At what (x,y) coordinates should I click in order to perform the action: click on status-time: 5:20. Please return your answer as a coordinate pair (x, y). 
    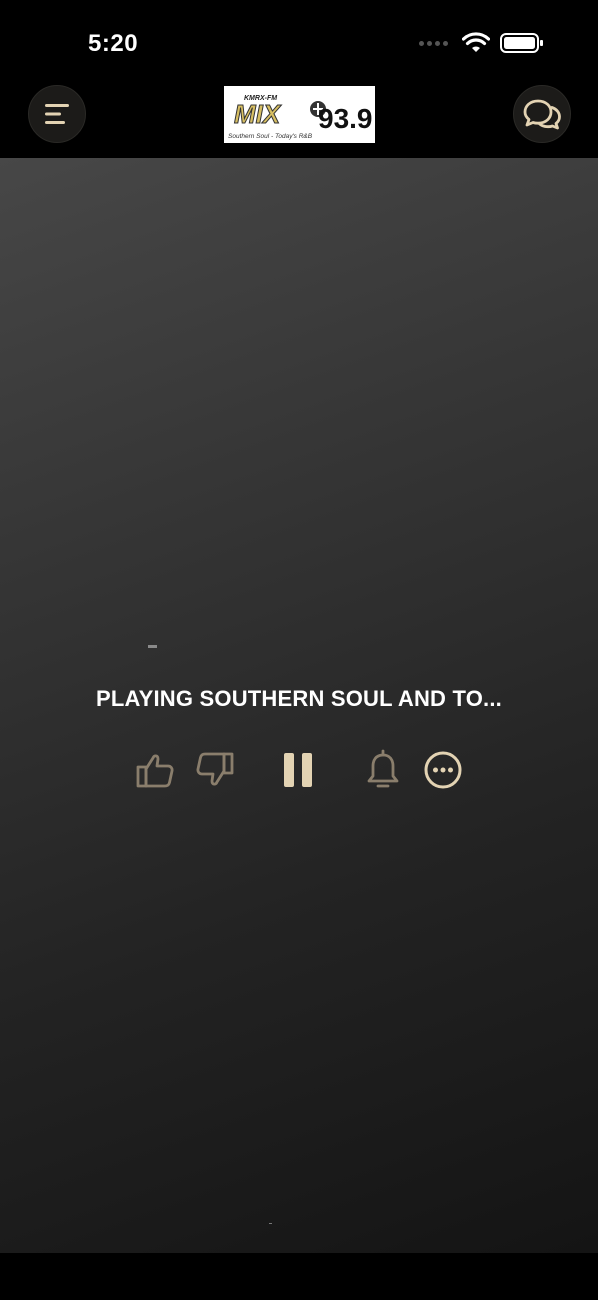
    Looking at the image, I should click on (113, 43).